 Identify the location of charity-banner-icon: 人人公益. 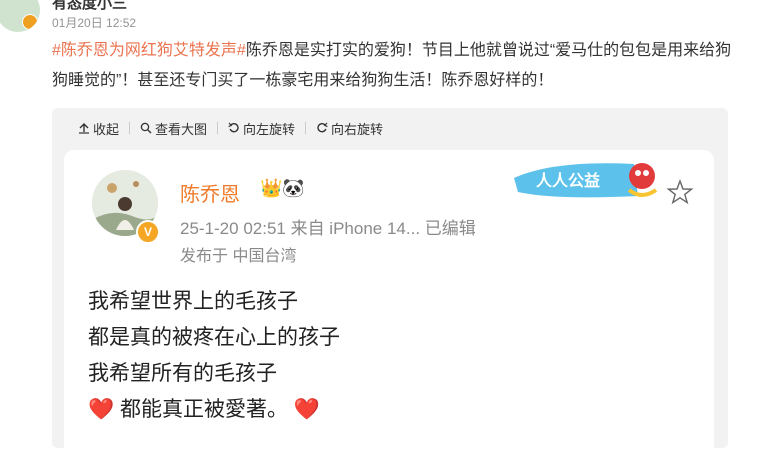
(586, 180).